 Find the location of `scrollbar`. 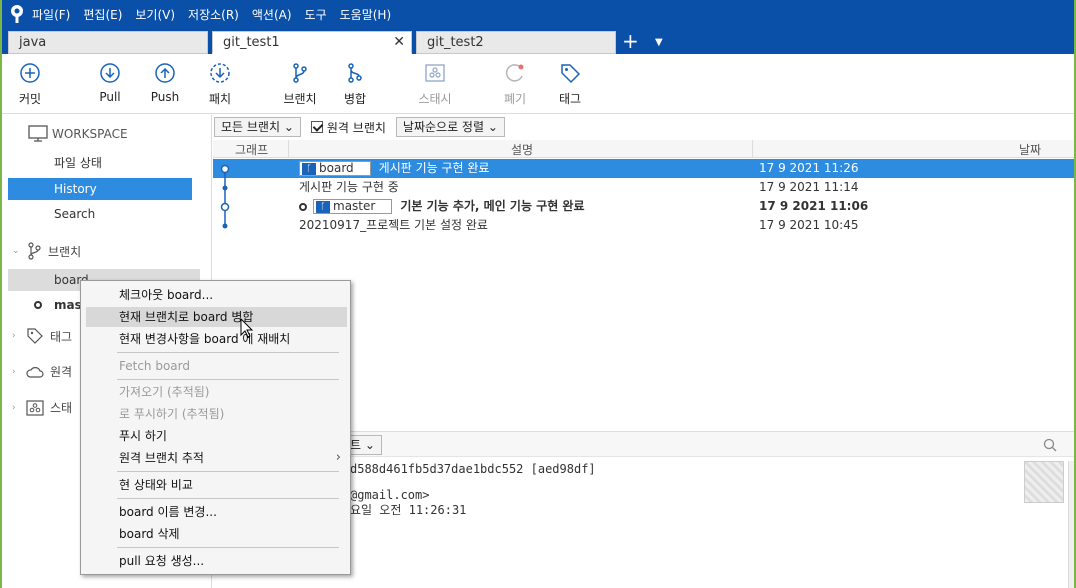

scrollbar is located at coordinates (1071, 524).